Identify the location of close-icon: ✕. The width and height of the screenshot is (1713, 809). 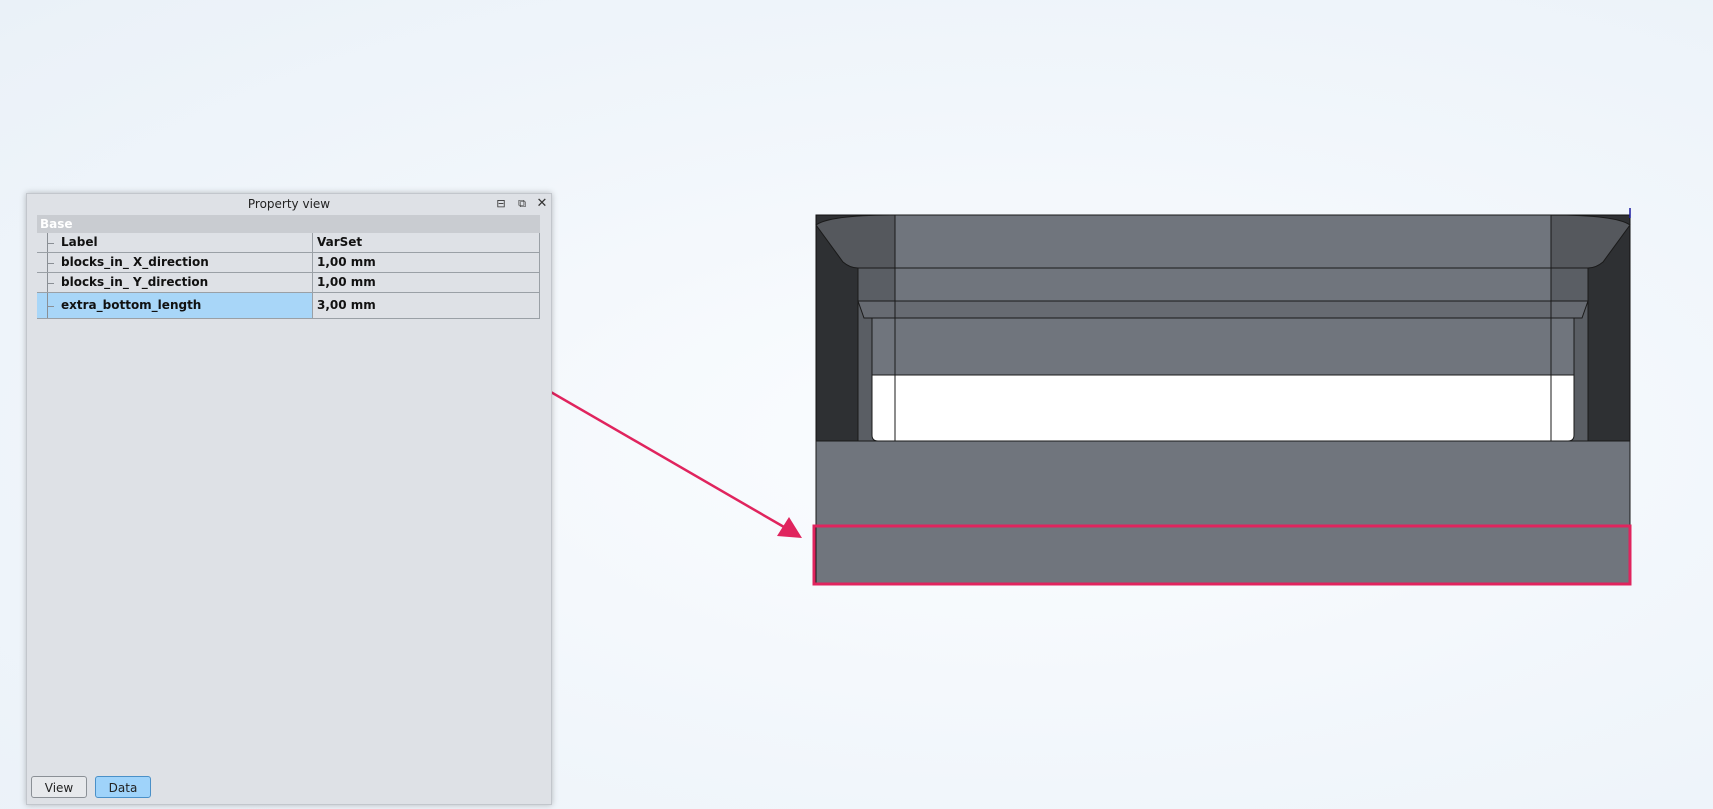
(542, 204).